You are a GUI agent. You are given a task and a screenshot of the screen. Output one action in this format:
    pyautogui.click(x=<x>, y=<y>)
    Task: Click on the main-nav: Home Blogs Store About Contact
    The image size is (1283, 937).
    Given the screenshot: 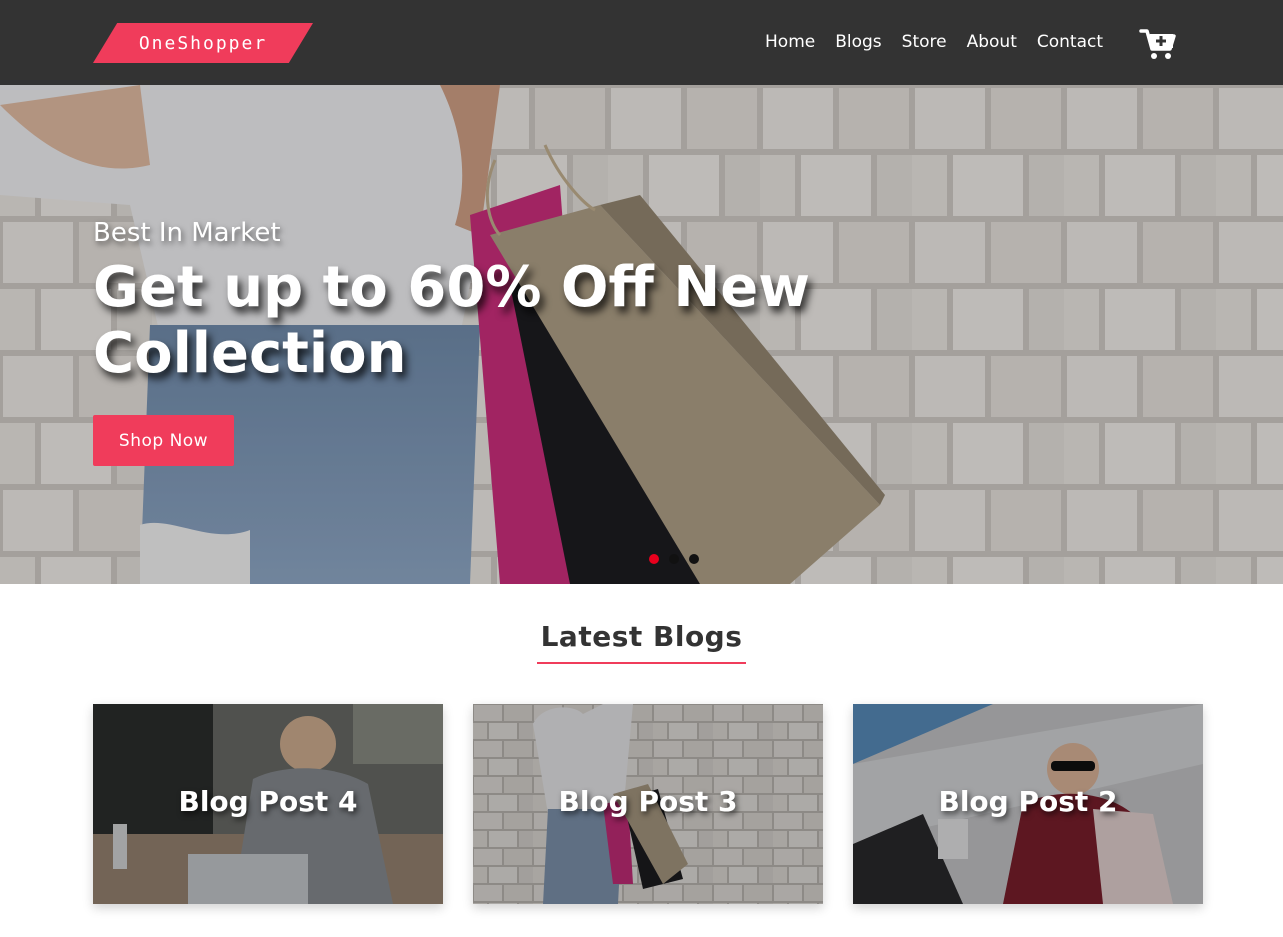 What is the action you would take?
    pyautogui.click(x=934, y=42)
    